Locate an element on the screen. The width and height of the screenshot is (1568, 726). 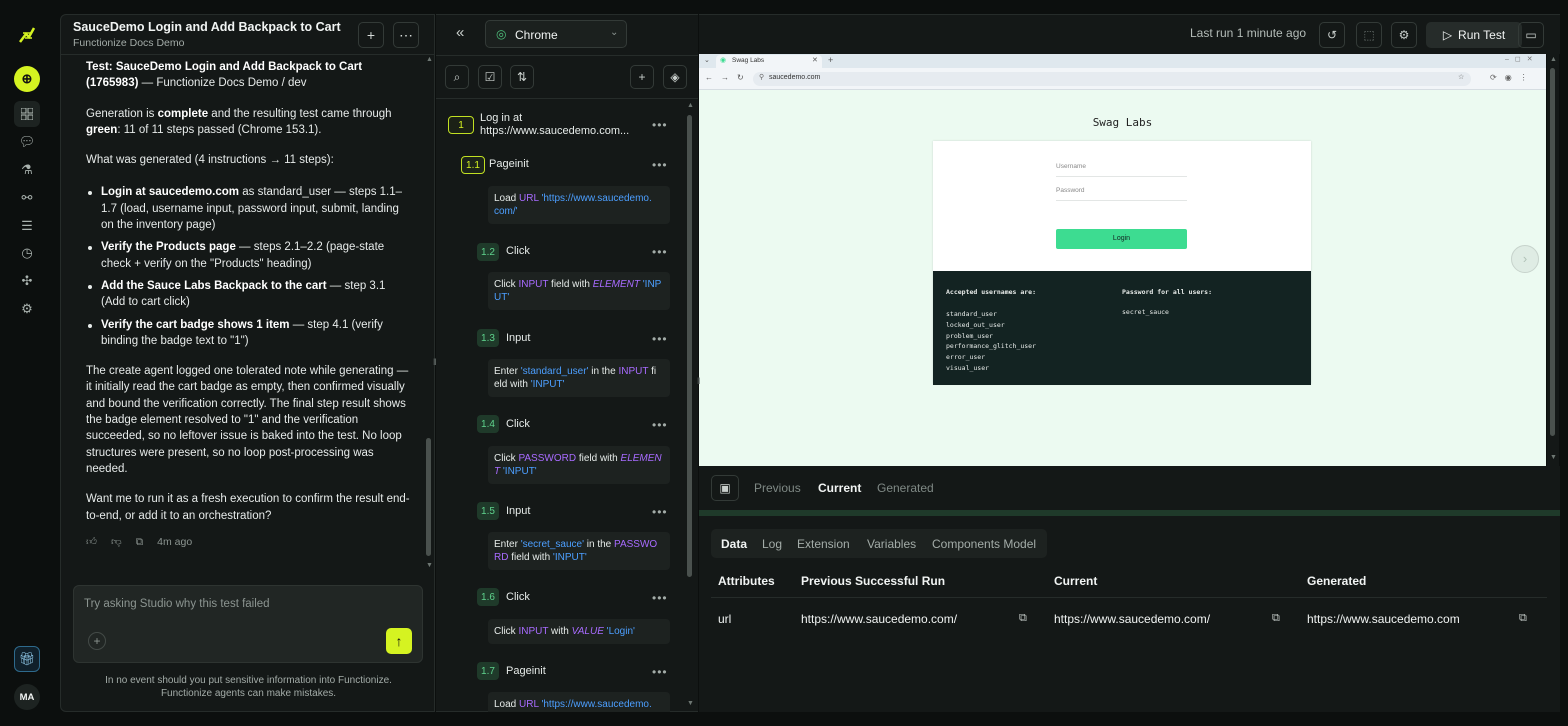
step-card: Load URL 'https://www.saucedemo. com/' is located at coordinates (579, 205).